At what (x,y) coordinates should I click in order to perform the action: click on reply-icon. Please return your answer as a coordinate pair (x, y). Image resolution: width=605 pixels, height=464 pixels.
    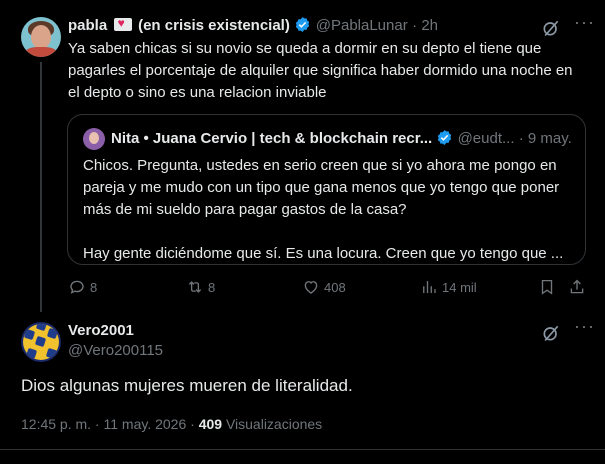
    Looking at the image, I should click on (77, 287).